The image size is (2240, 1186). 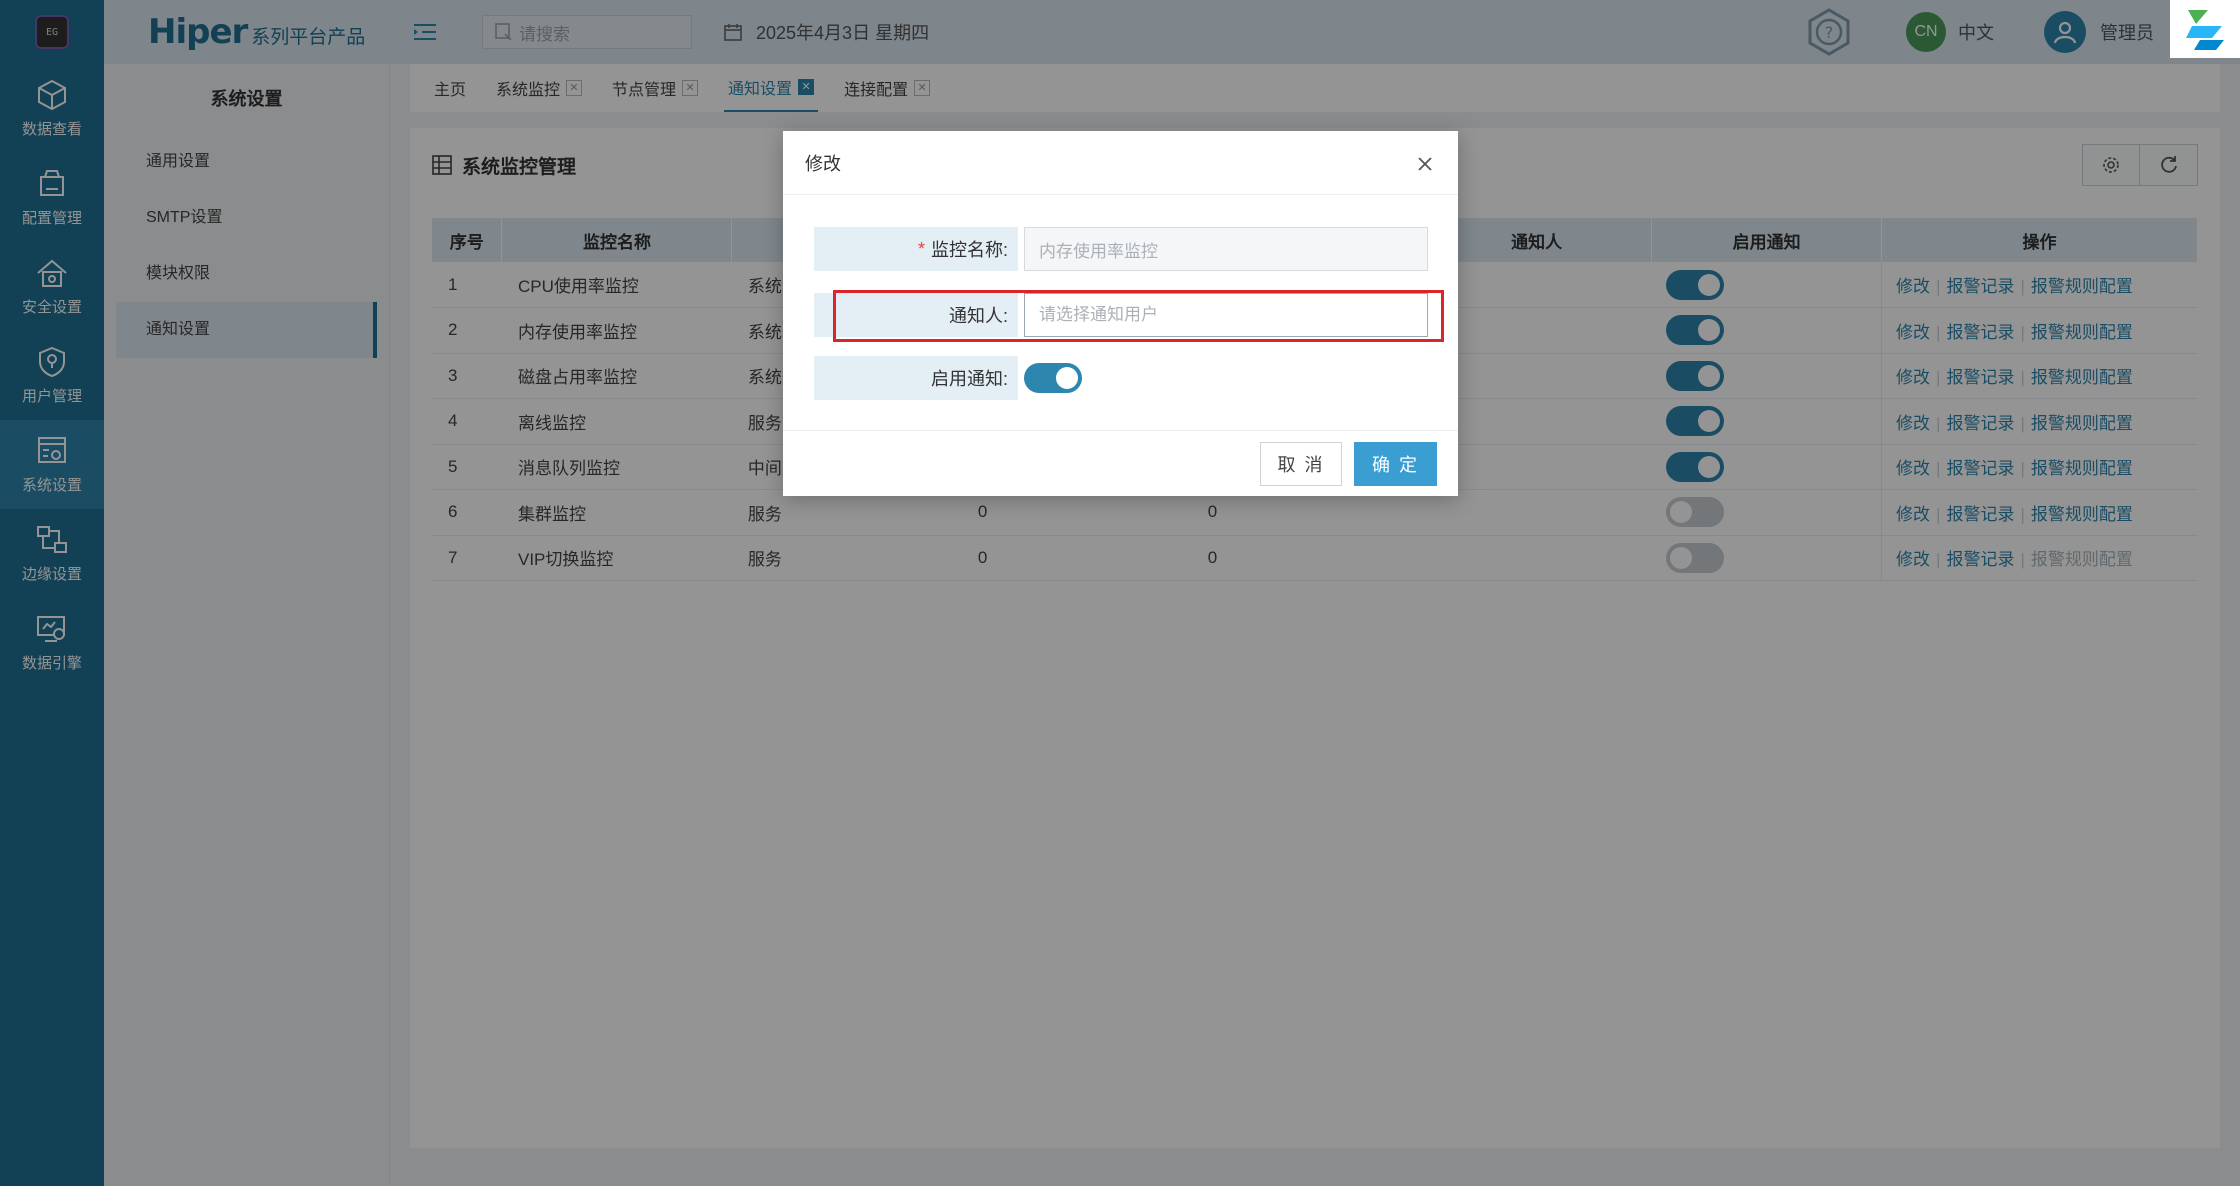 What do you see at coordinates (978, 316) in the screenshot?
I see `notify-user-label-text: 通知人:` at bounding box center [978, 316].